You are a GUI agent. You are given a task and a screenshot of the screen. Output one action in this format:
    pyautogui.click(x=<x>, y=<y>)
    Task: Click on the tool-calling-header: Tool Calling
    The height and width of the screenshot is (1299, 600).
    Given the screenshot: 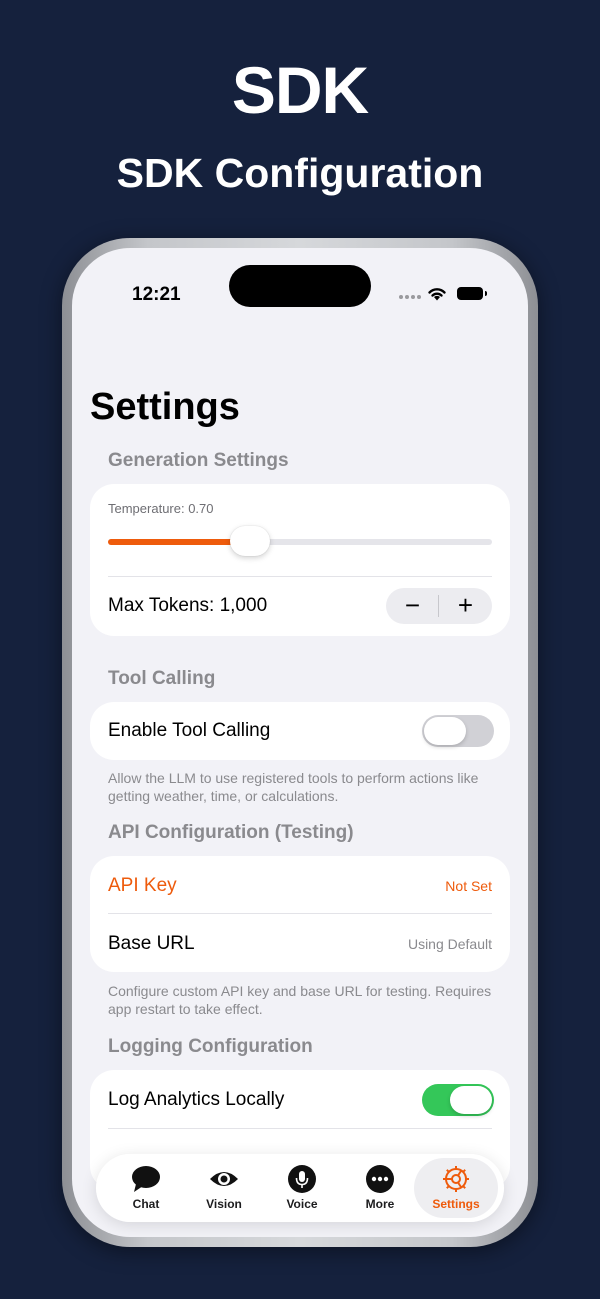 What is the action you would take?
    pyautogui.click(x=162, y=678)
    